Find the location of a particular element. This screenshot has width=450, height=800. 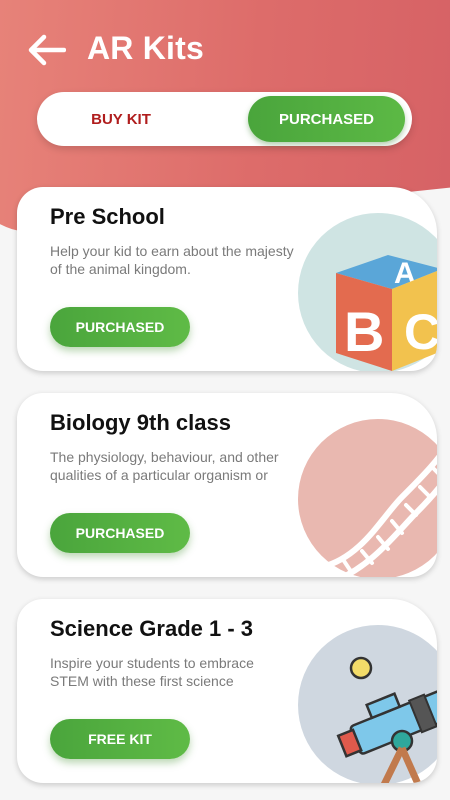

page-title: AR Kits is located at coordinates (145, 48).